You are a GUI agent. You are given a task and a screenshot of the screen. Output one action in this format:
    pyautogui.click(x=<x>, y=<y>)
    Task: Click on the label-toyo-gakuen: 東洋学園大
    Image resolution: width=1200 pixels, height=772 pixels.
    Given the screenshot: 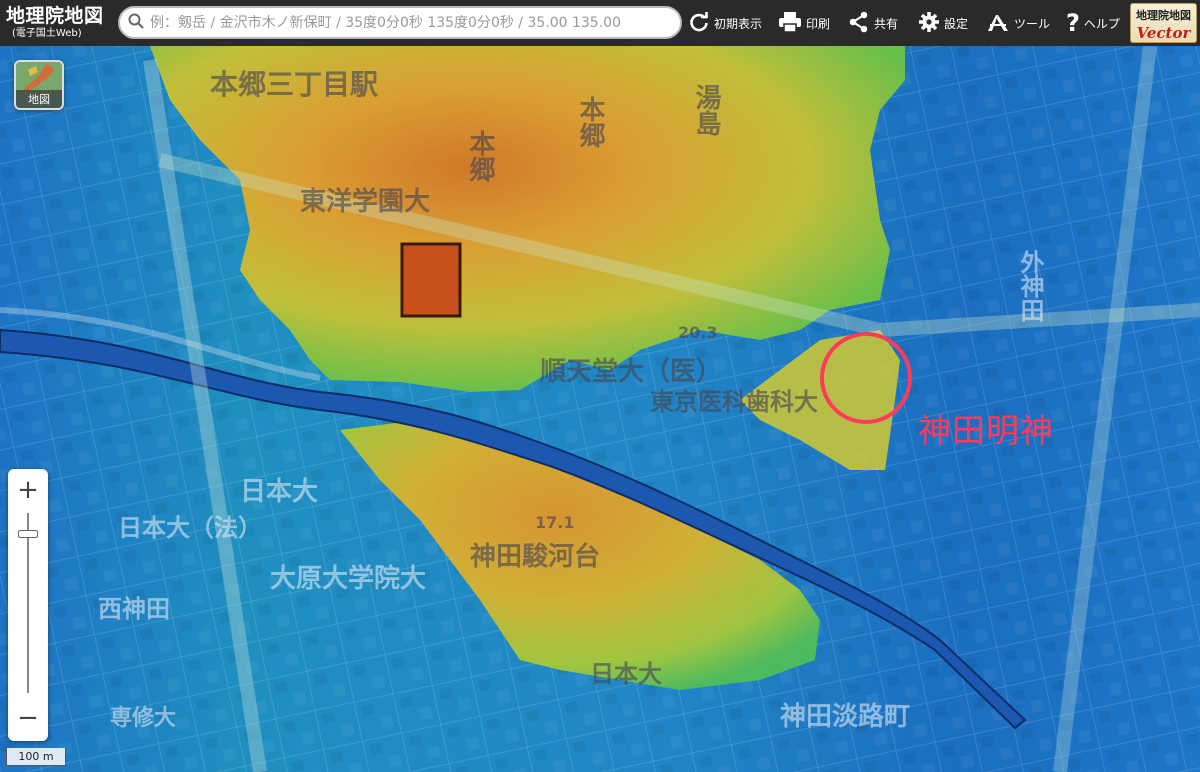 What is the action you would take?
    pyautogui.click(x=365, y=201)
    